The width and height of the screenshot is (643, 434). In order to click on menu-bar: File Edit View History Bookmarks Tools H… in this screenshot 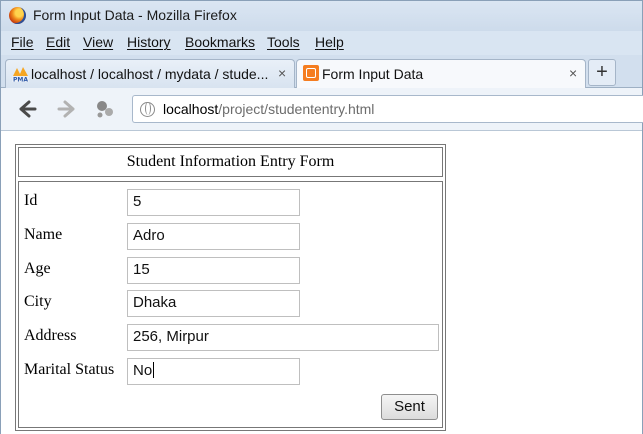, I will do `click(321, 43)`.